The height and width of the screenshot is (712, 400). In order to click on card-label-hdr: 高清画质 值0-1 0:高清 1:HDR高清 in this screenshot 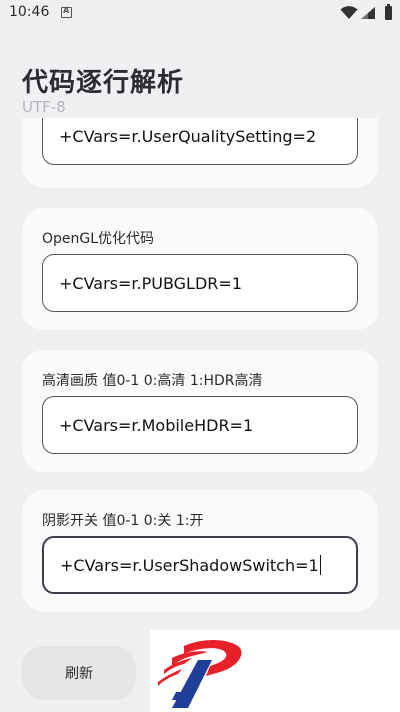, I will do `click(152, 381)`.